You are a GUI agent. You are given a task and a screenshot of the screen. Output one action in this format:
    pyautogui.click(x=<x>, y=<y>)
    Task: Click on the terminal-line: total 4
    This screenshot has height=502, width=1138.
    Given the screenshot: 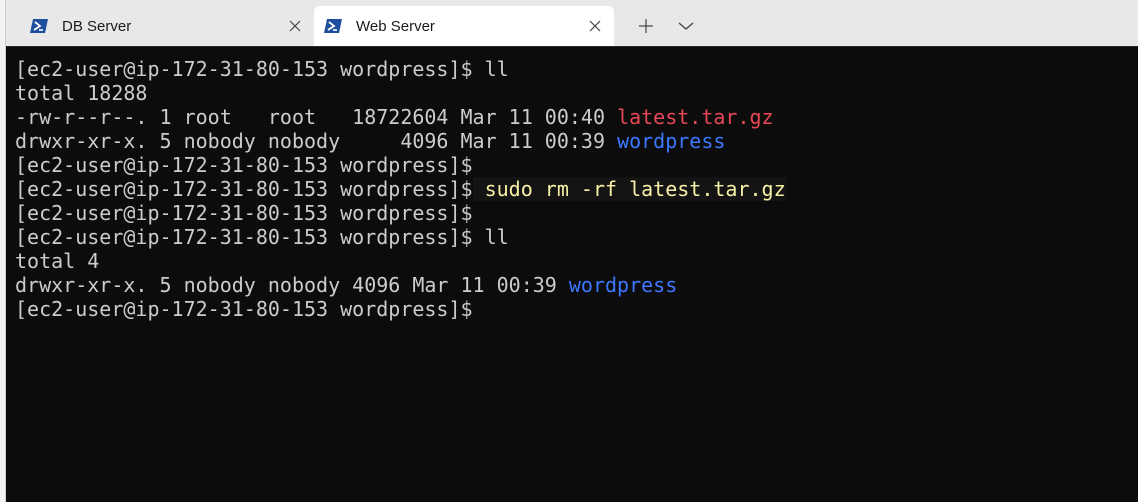 What is the action you would take?
    pyautogui.click(x=576, y=261)
    